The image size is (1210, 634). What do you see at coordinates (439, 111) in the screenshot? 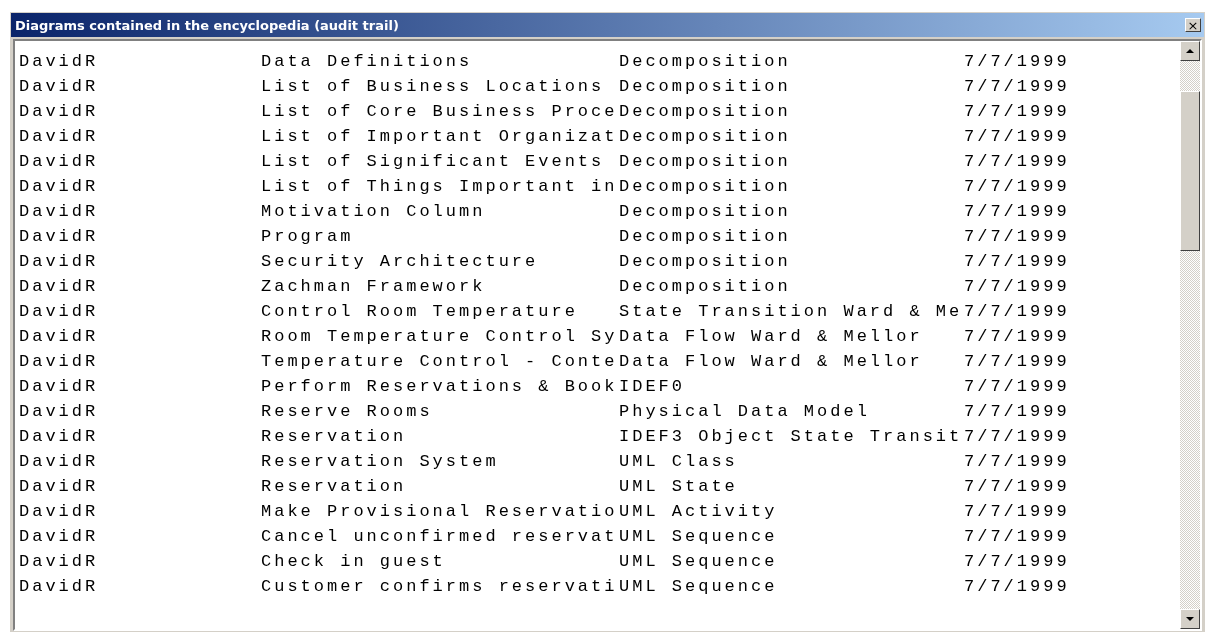
I see `diagram-name-cell: List of Core Business Proce` at bounding box center [439, 111].